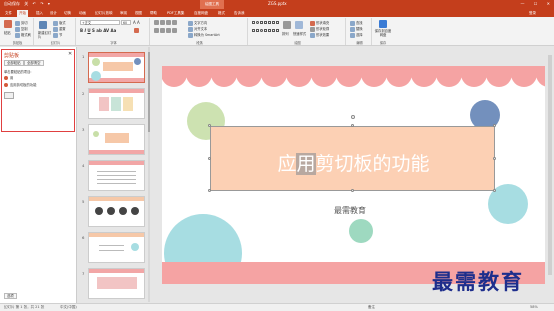 Image resolution: width=554 pixels, height=311 pixels. Describe the element at coordinates (123, 13) in the screenshot. I see `tab-review: 审阅` at that location.